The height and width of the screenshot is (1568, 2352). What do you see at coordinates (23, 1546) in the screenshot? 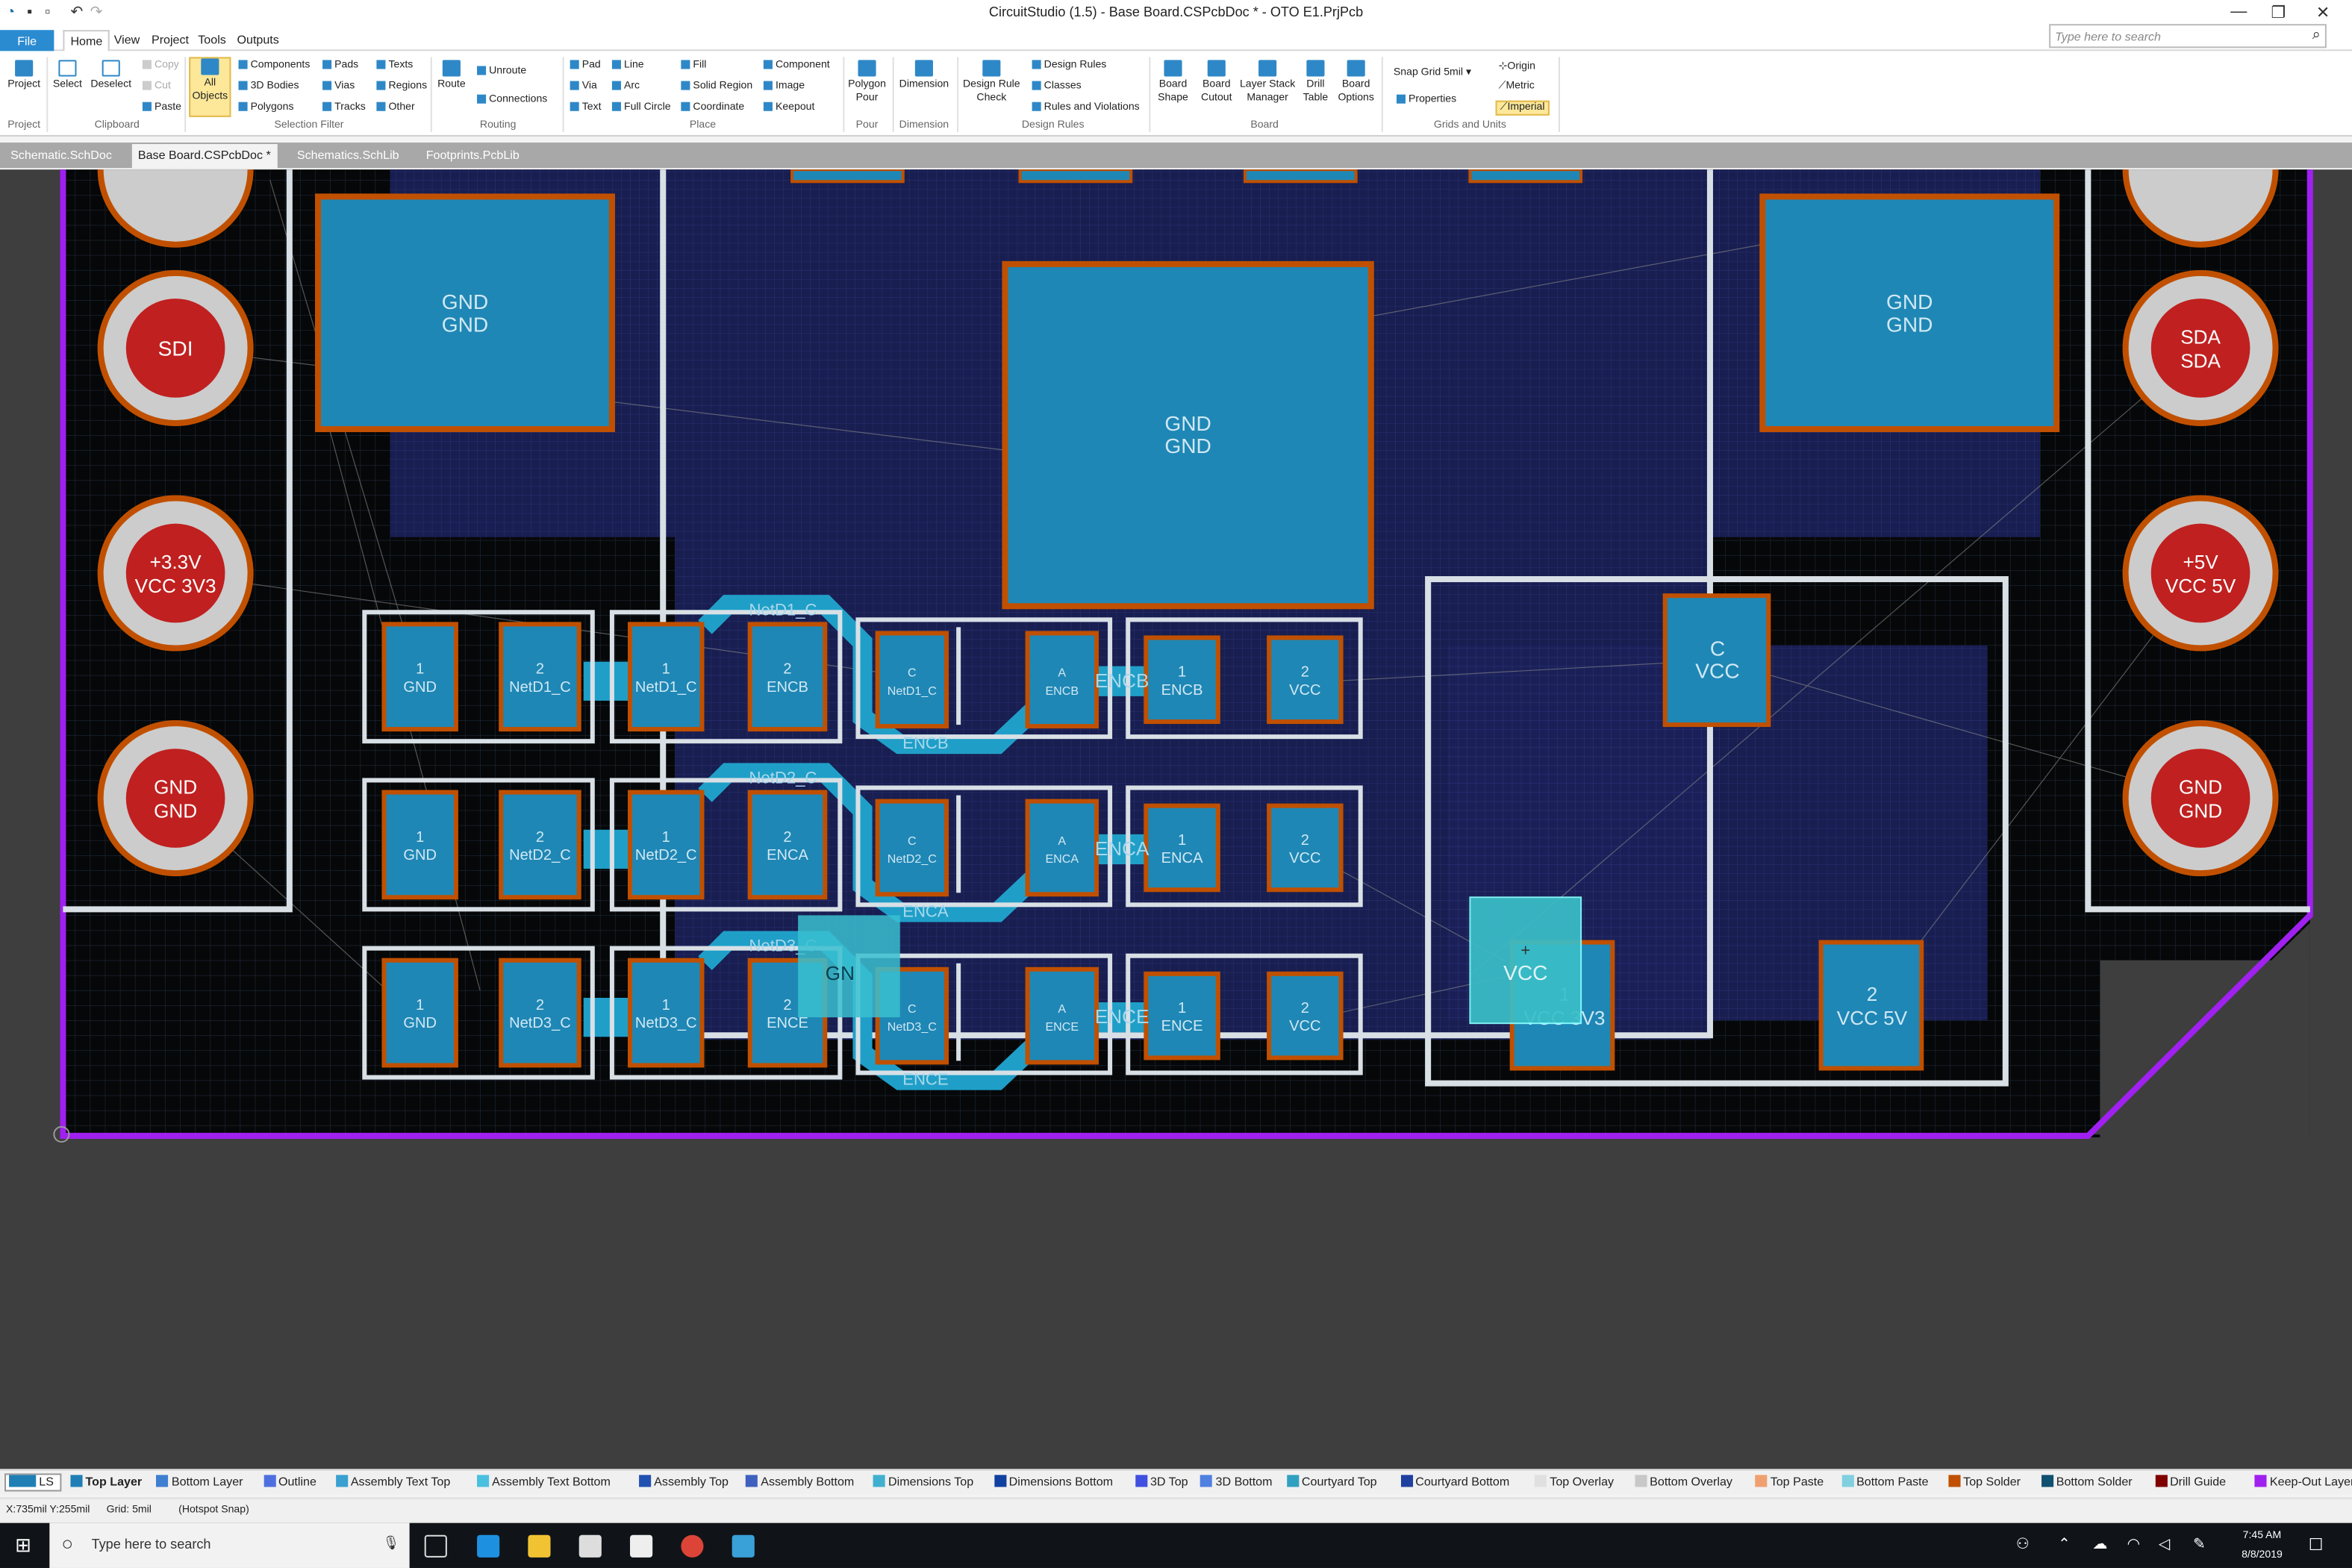
I see `windows-start-icon: ⊞` at bounding box center [23, 1546].